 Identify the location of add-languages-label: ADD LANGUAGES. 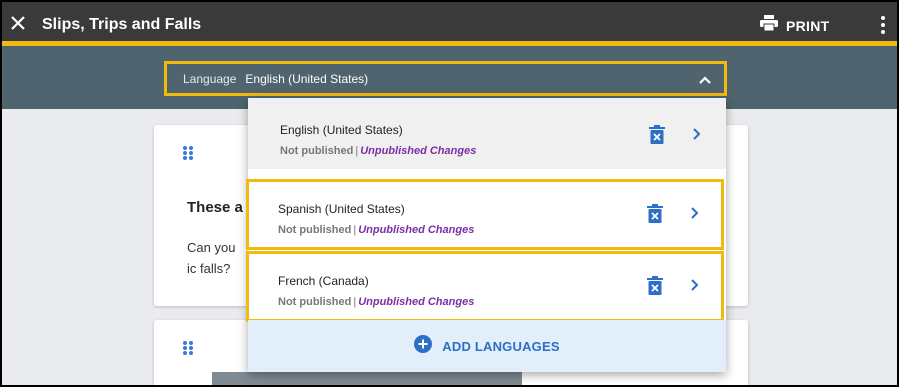
(501, 346).